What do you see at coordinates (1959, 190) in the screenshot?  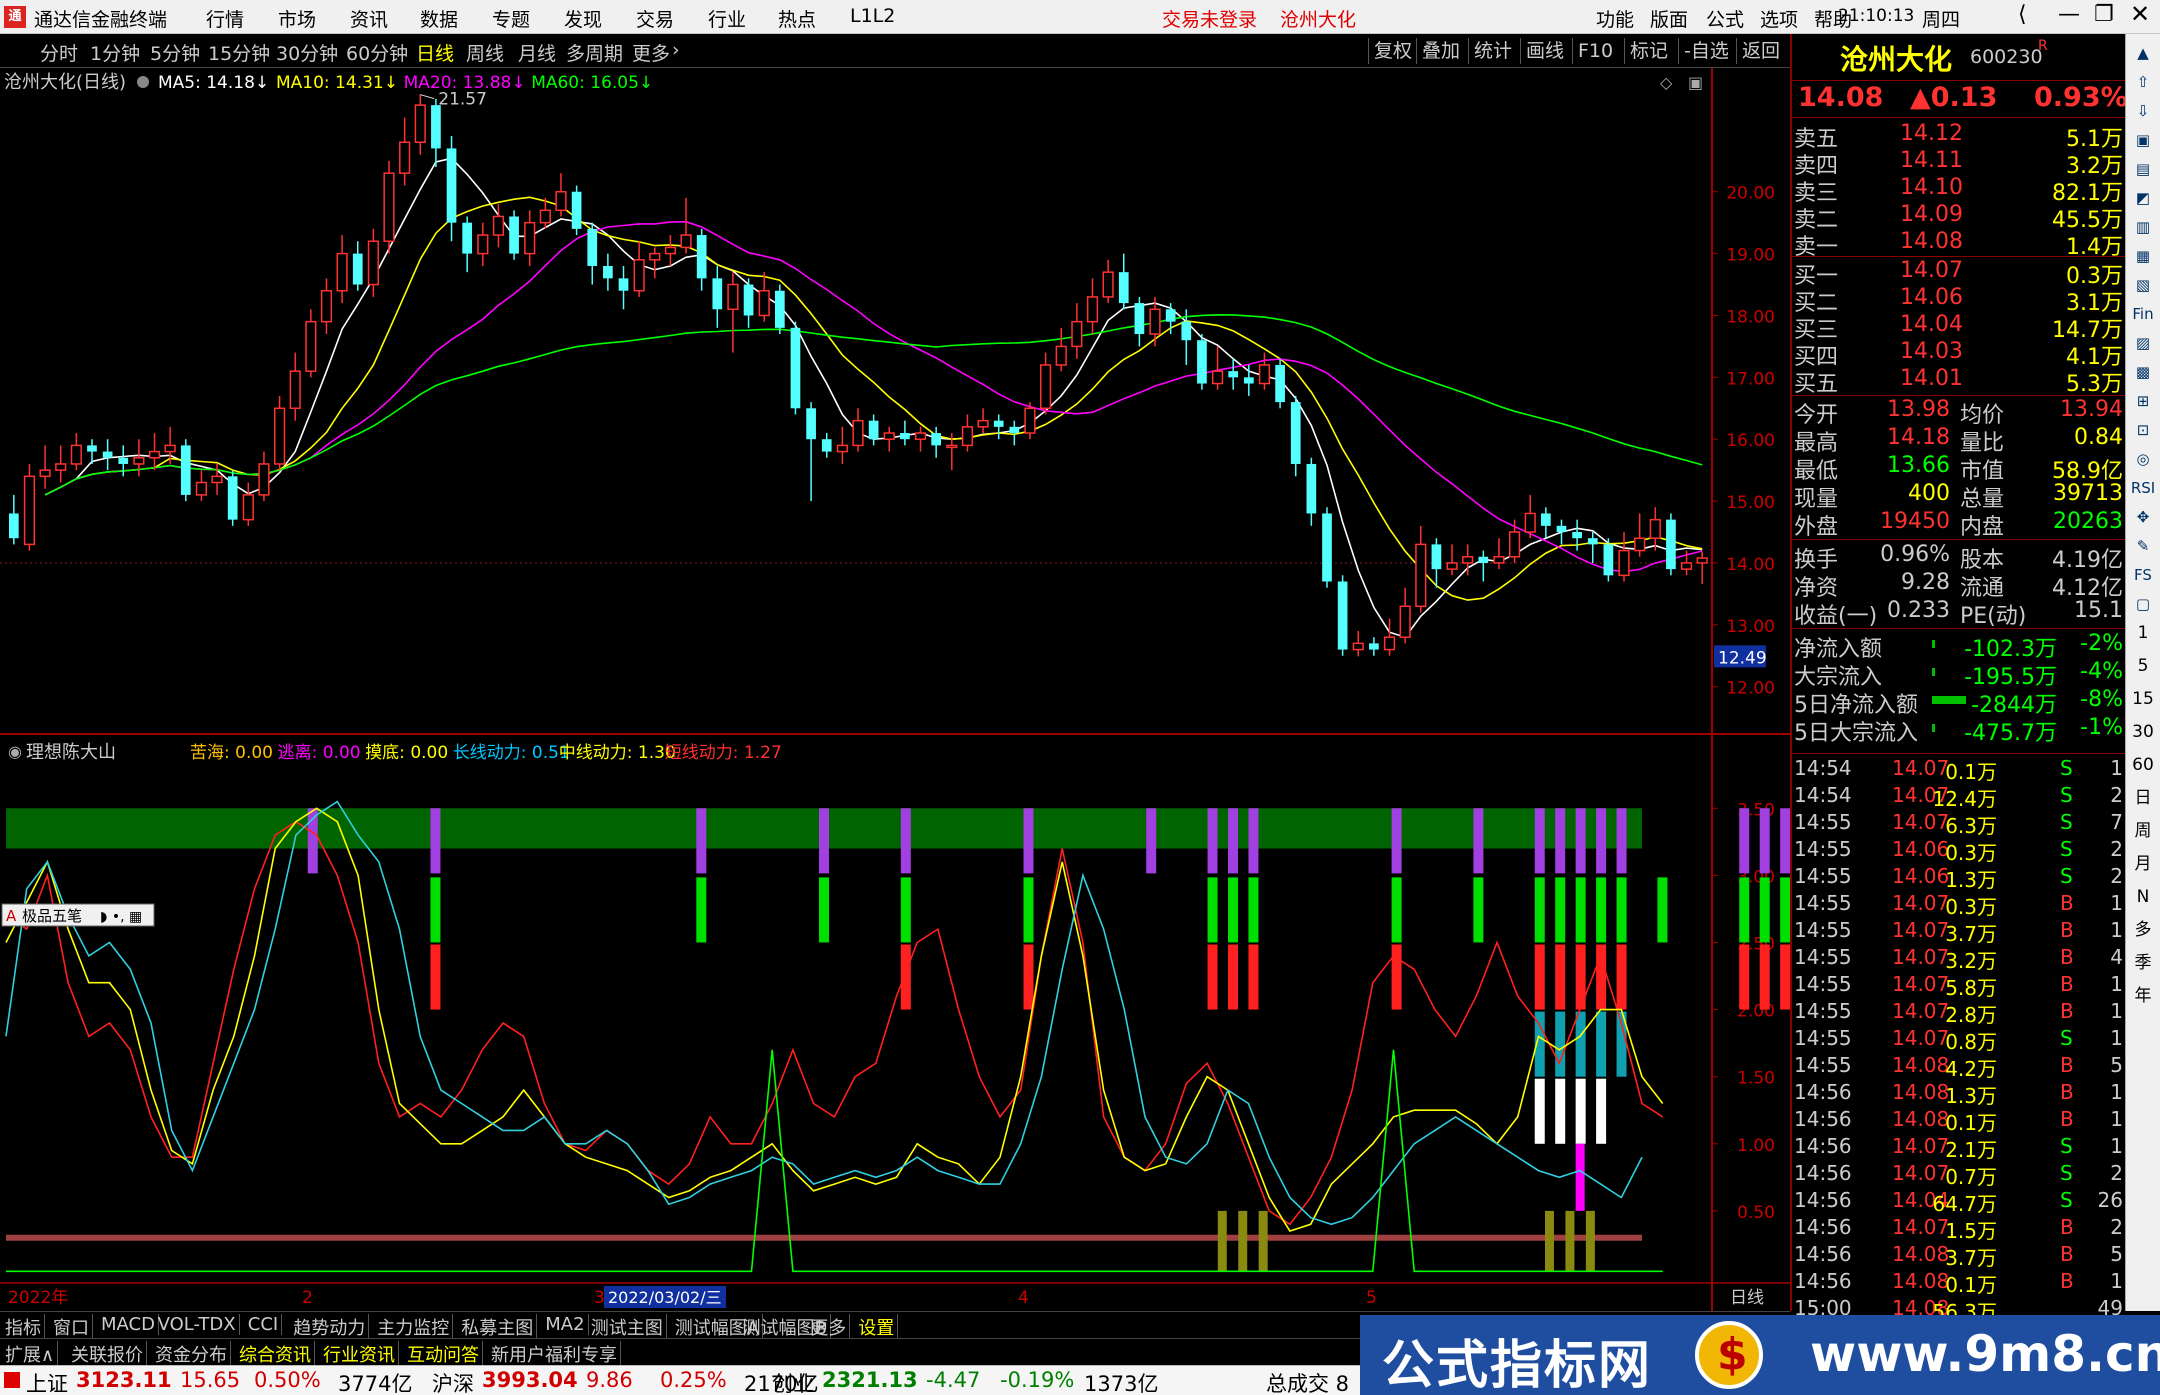 I see `ask-row: 卖三 14.10 82.1万` at bounding box center [1959, 190].